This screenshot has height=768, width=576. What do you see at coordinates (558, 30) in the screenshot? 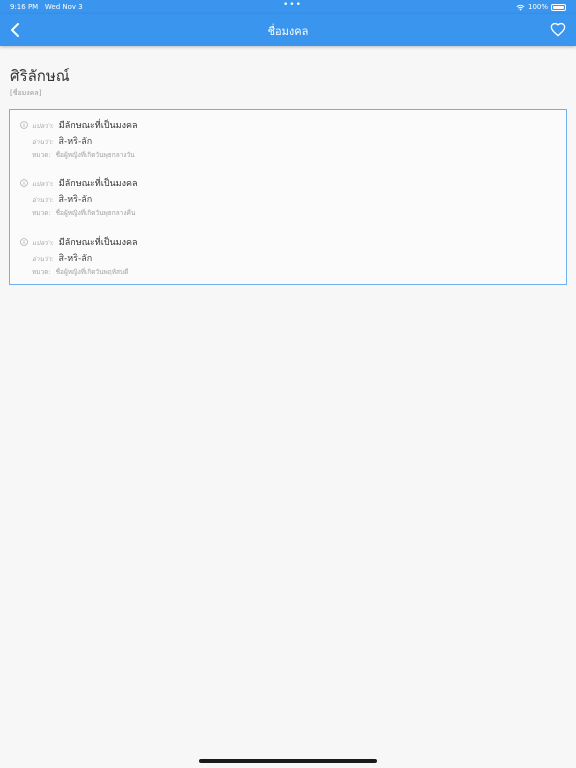
I see `heart-icon` at bounding box center [558, 30].